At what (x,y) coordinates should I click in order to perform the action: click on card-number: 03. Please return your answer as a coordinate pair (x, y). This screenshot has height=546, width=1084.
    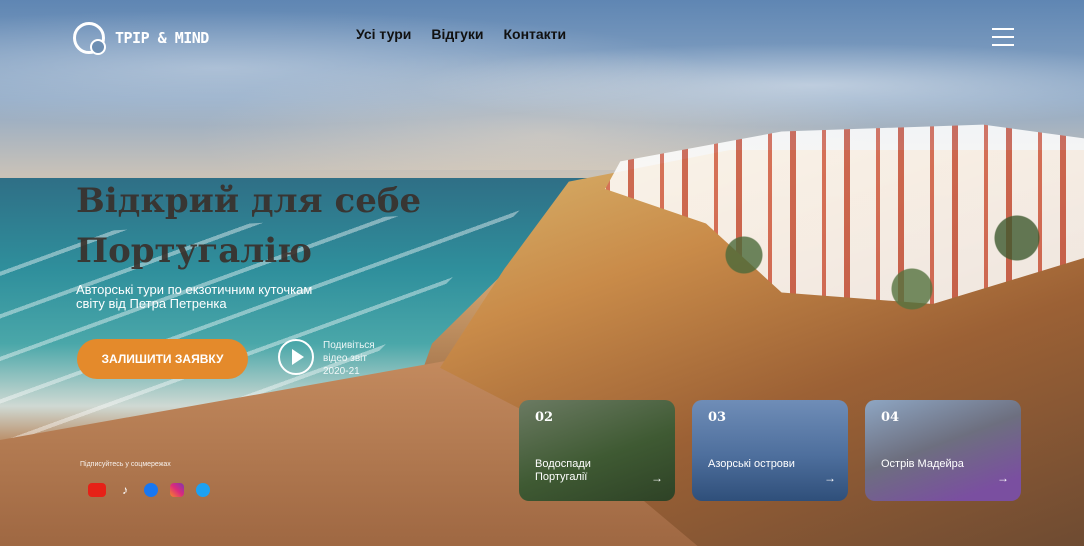
    Looking at the image, I should click on (717, 417).